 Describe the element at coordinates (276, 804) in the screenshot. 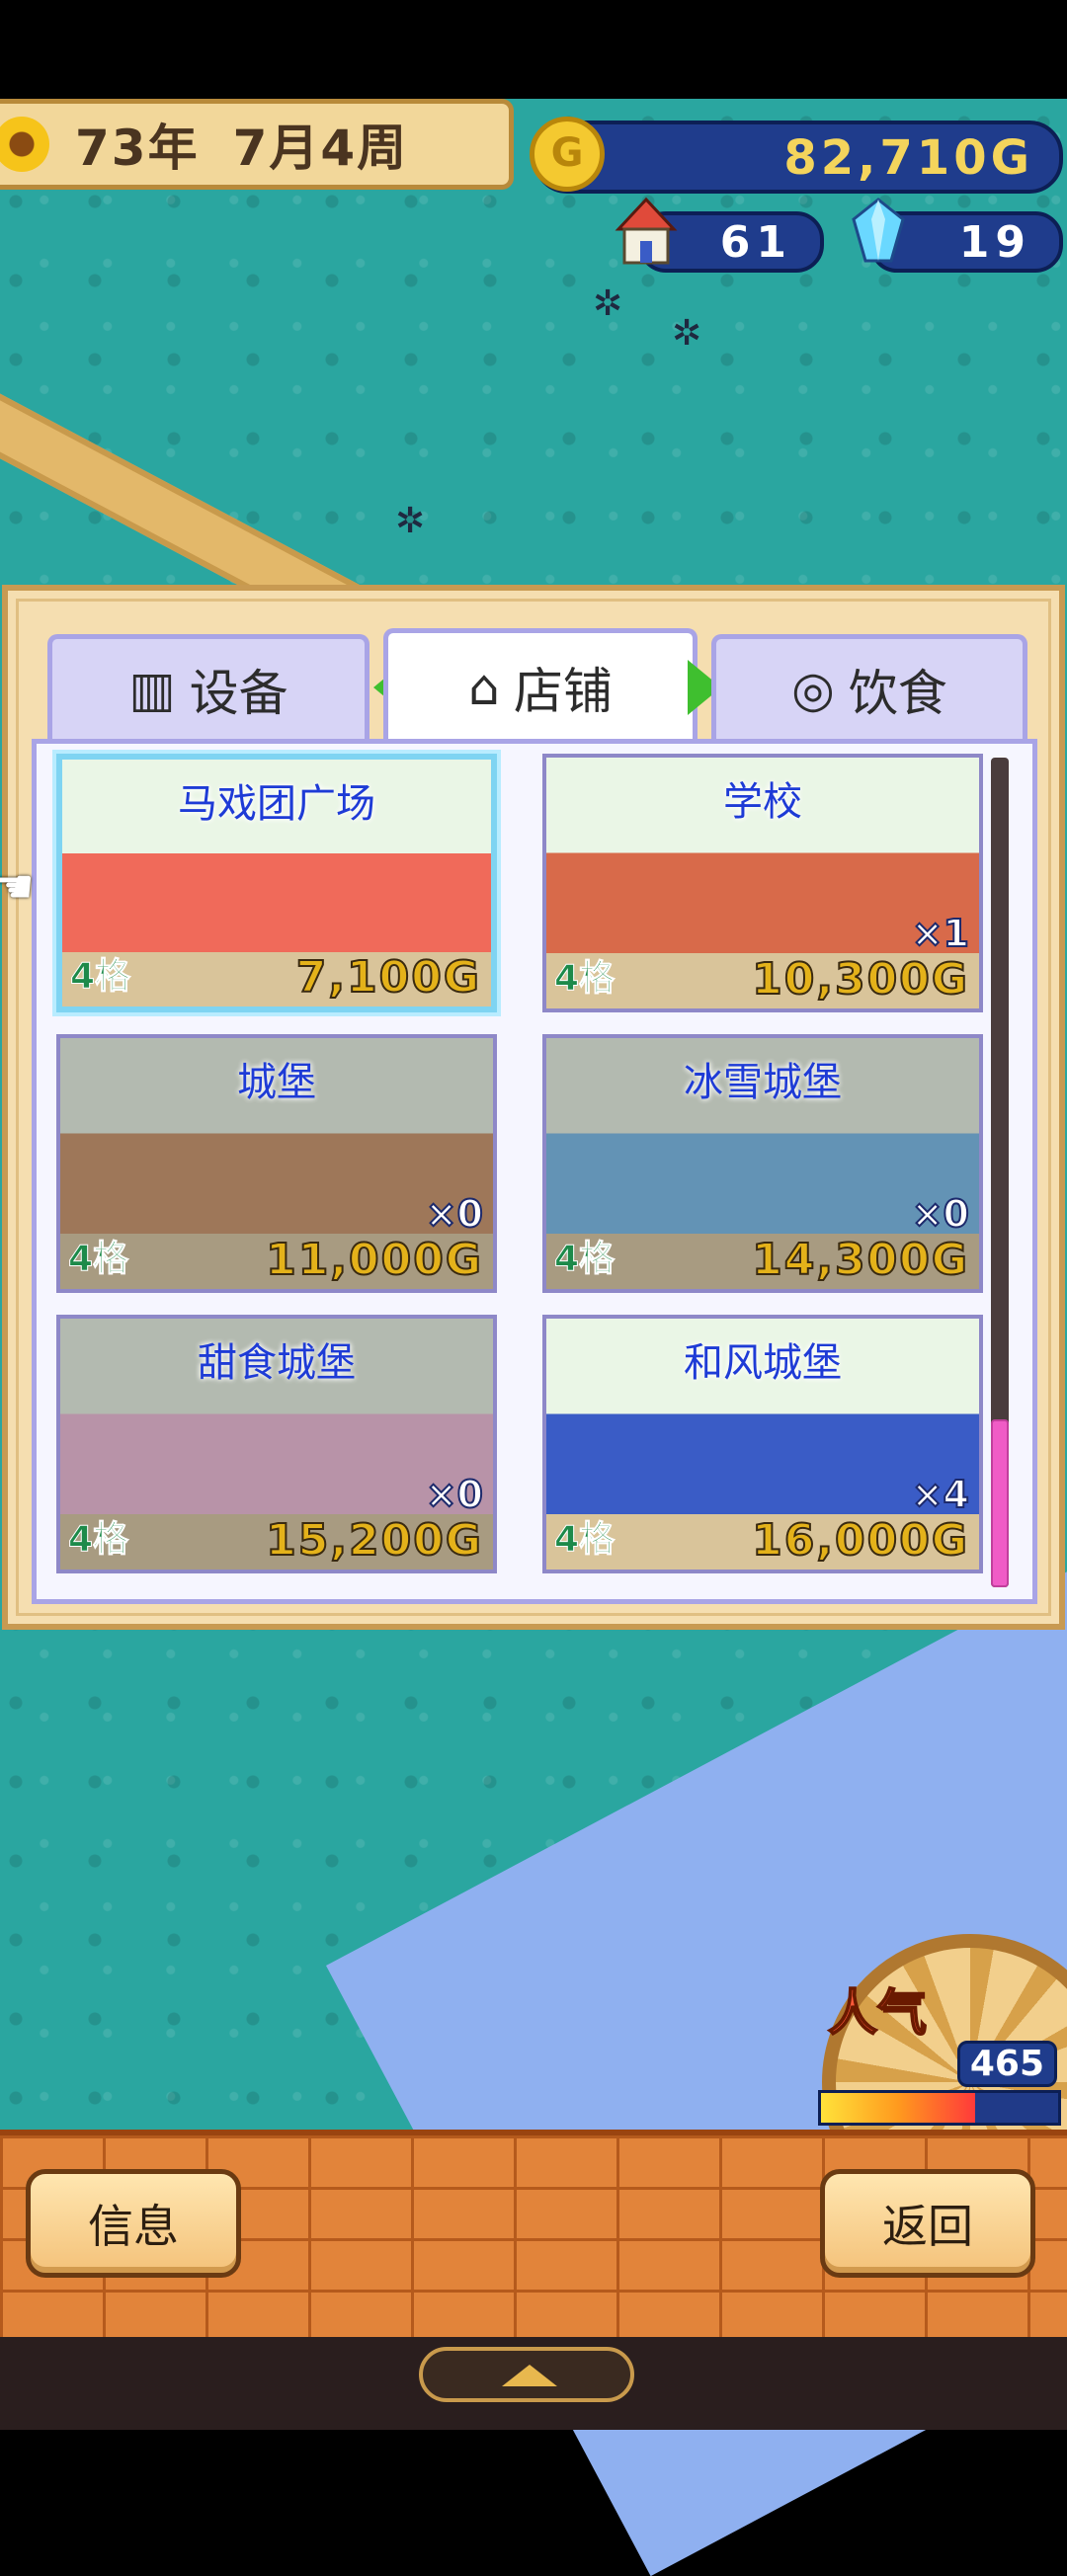

I see `building-name: 马戏团广场` at that location.